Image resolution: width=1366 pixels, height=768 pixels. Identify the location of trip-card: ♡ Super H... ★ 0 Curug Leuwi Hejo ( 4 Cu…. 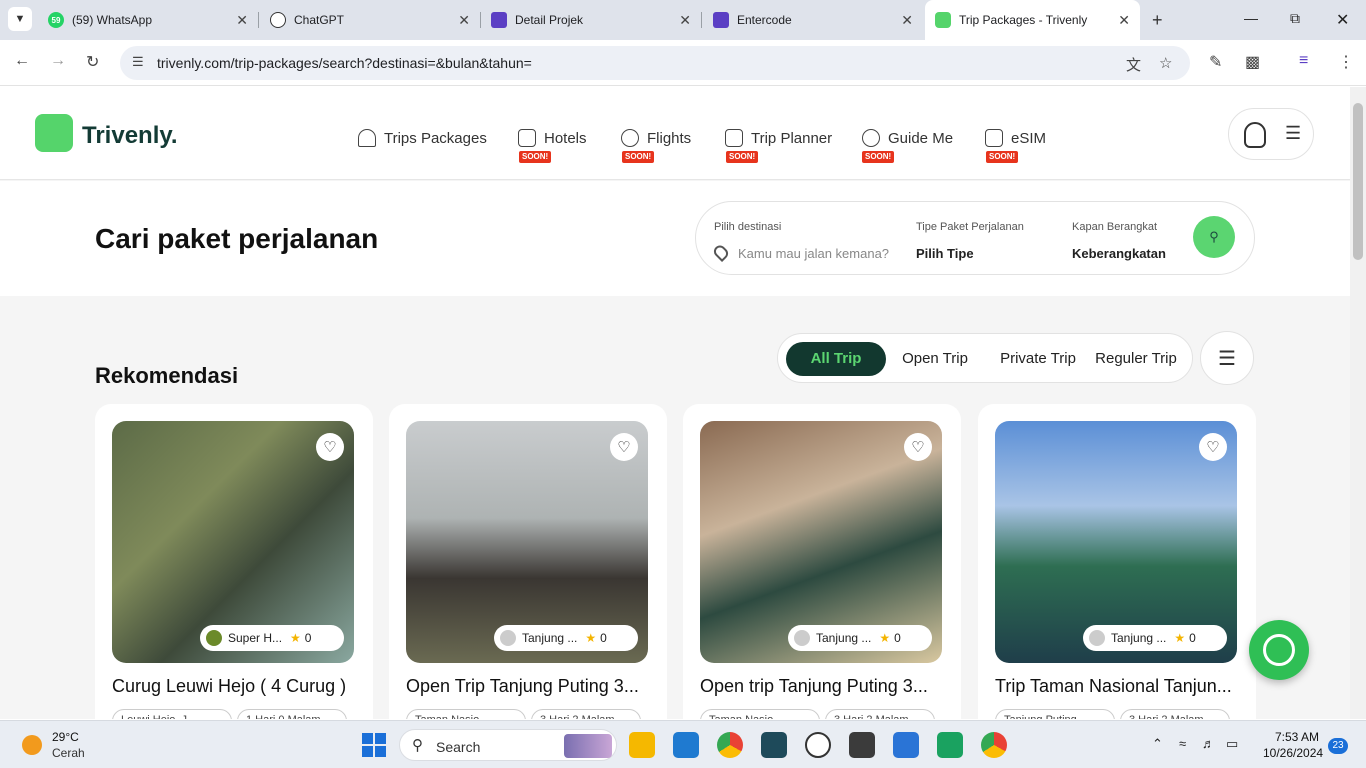
(234, 561).